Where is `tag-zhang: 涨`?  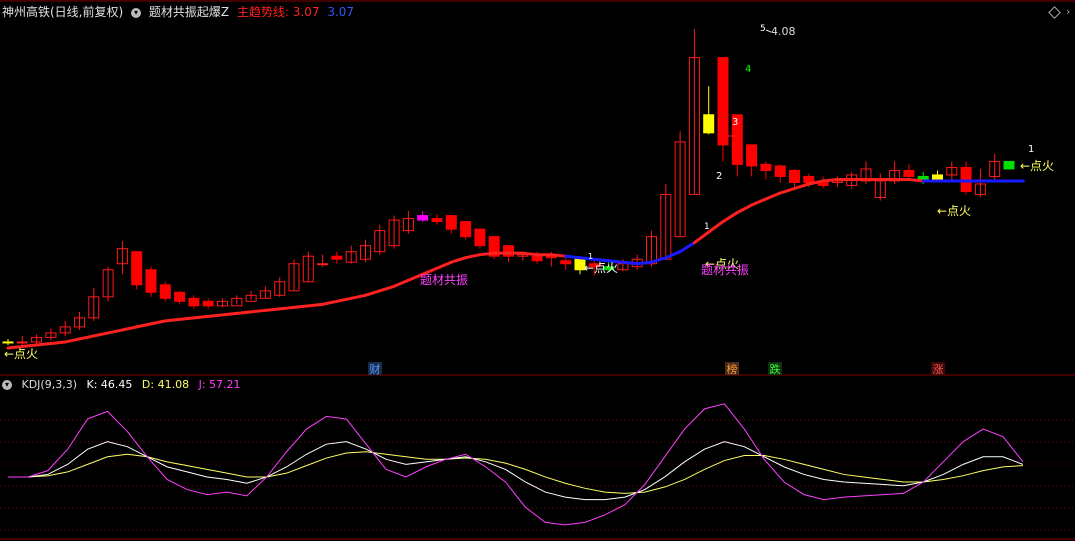 tag-zhang: 涨 is located at coordinates (938, 369).